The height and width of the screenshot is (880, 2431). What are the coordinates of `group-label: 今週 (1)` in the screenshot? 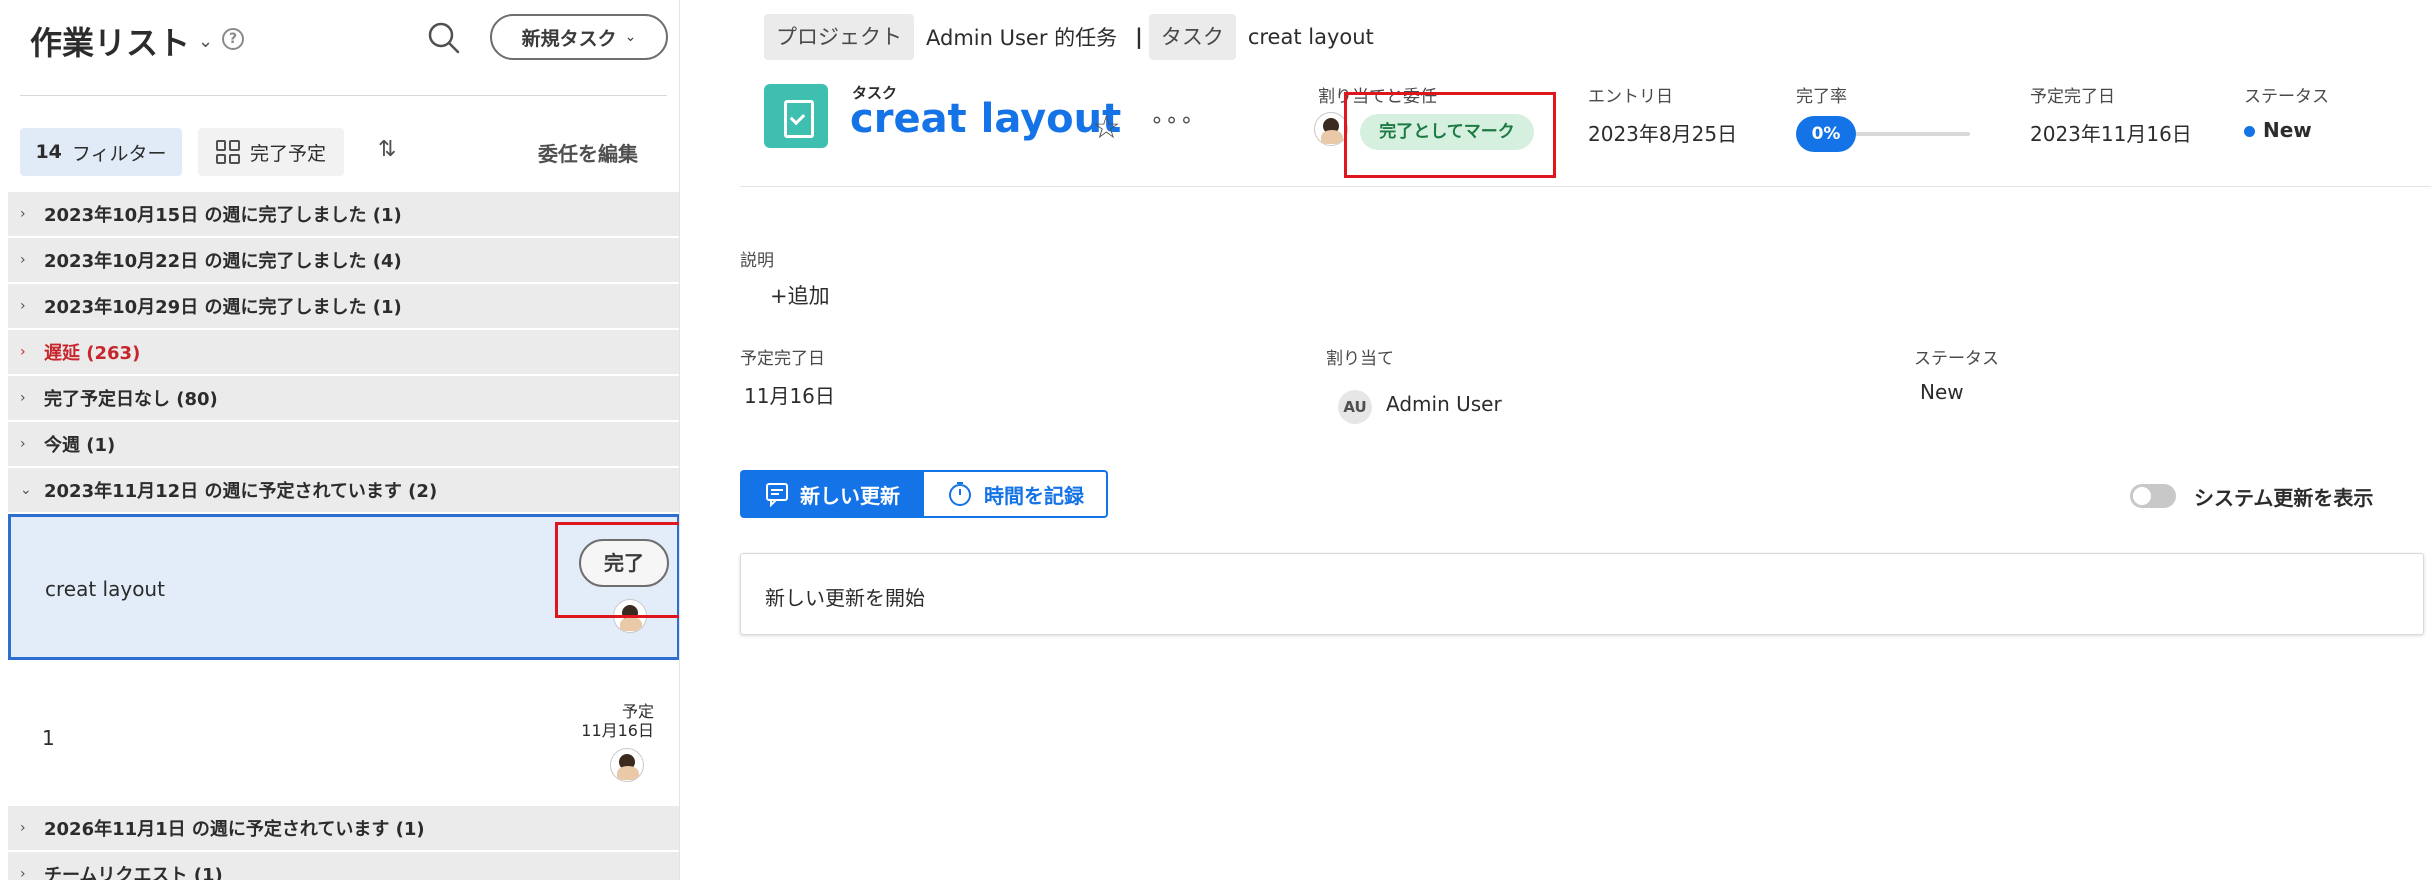 It's located at (80, 445).